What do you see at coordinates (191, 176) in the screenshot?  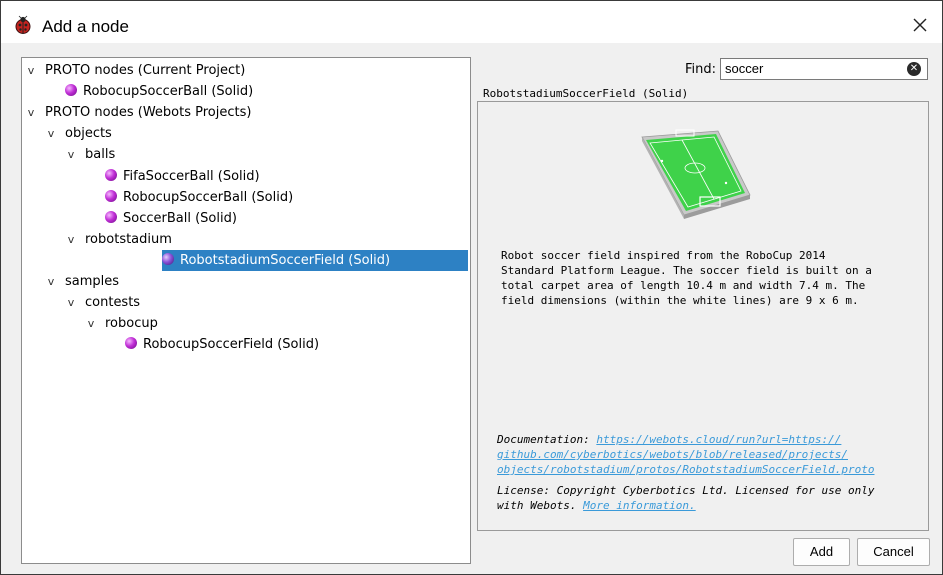 I see `tree-item-label: FifaSoccerBall (Solid)` at bounding box center [191, 176].